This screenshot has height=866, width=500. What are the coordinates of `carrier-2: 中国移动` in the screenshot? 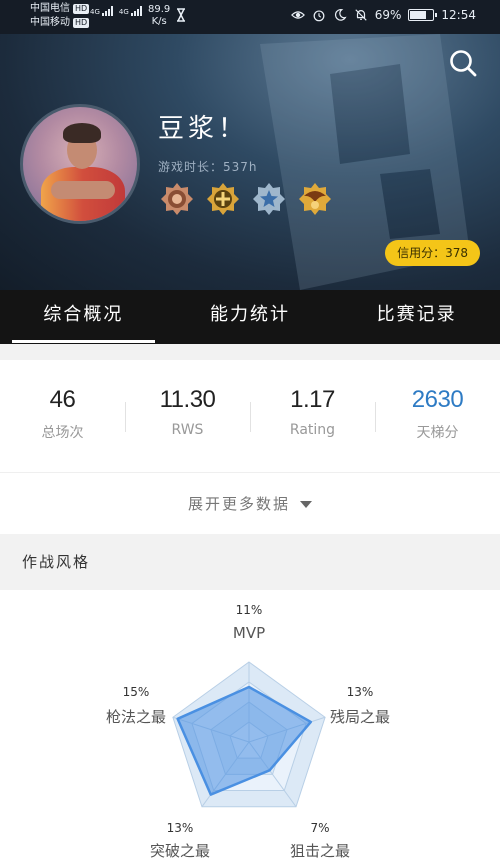 It's located at (50, 22).